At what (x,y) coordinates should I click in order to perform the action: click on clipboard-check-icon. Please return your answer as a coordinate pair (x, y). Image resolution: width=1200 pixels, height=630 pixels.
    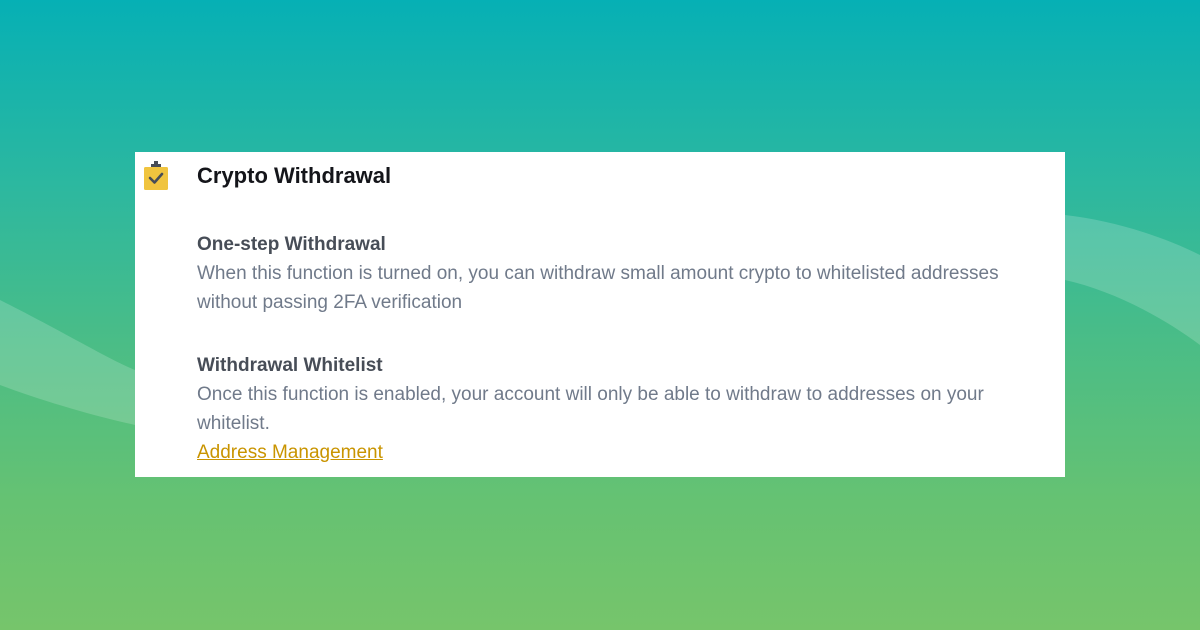
    Looking at the image, I should click on (156, 175).